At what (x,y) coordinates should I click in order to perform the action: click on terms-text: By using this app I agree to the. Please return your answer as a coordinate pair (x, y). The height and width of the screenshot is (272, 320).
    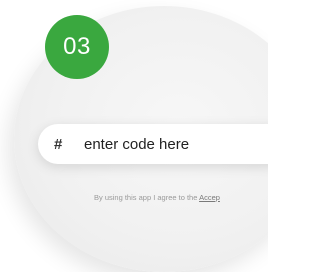
    Looking at the image, I should click on (147, 197).